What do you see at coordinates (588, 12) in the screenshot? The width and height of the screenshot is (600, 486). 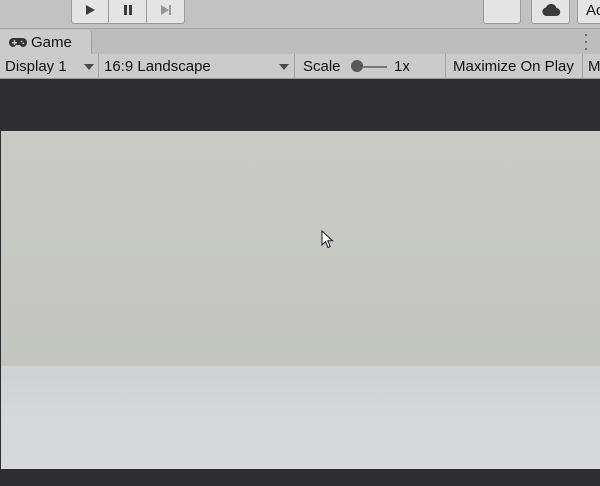 I see `account-button: Ac` at bounding box center [588, 12].